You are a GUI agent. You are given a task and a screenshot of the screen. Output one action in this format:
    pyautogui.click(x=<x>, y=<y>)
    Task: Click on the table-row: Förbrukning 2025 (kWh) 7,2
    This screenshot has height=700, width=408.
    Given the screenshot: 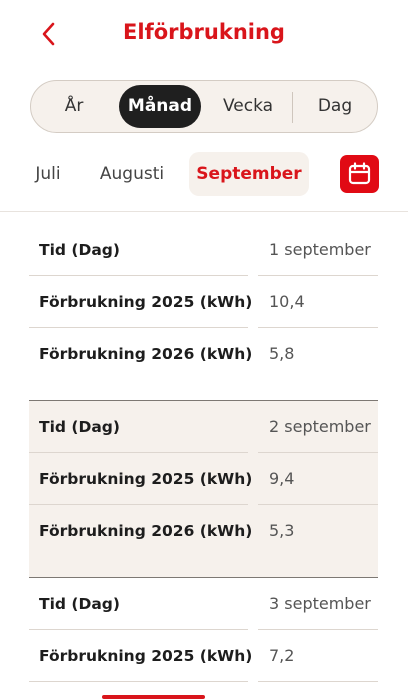 What is the action you would take?
    pyautogui.click(x=203, y=656)
    